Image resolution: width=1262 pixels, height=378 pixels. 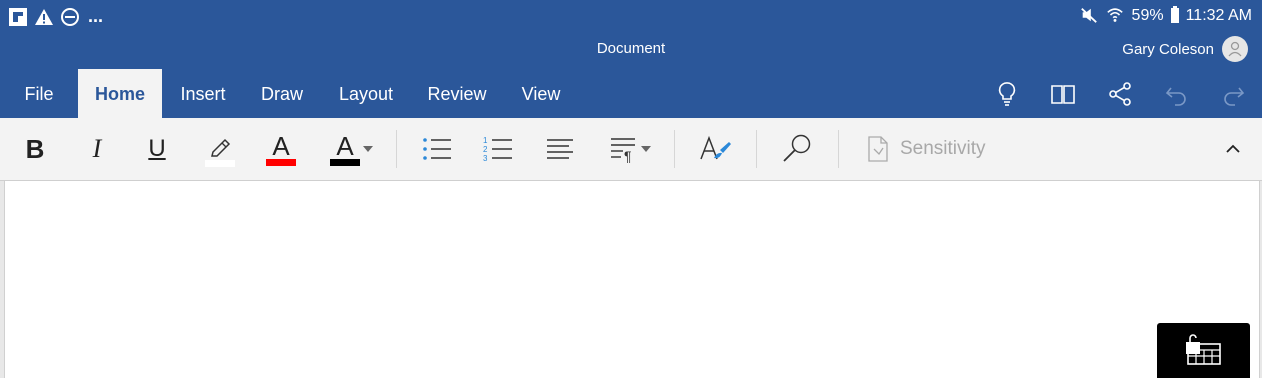 What do you see at coordinates (878, 149) in the screenshot?
I see `sensitivity-icon` at bounding box center [878, 149].